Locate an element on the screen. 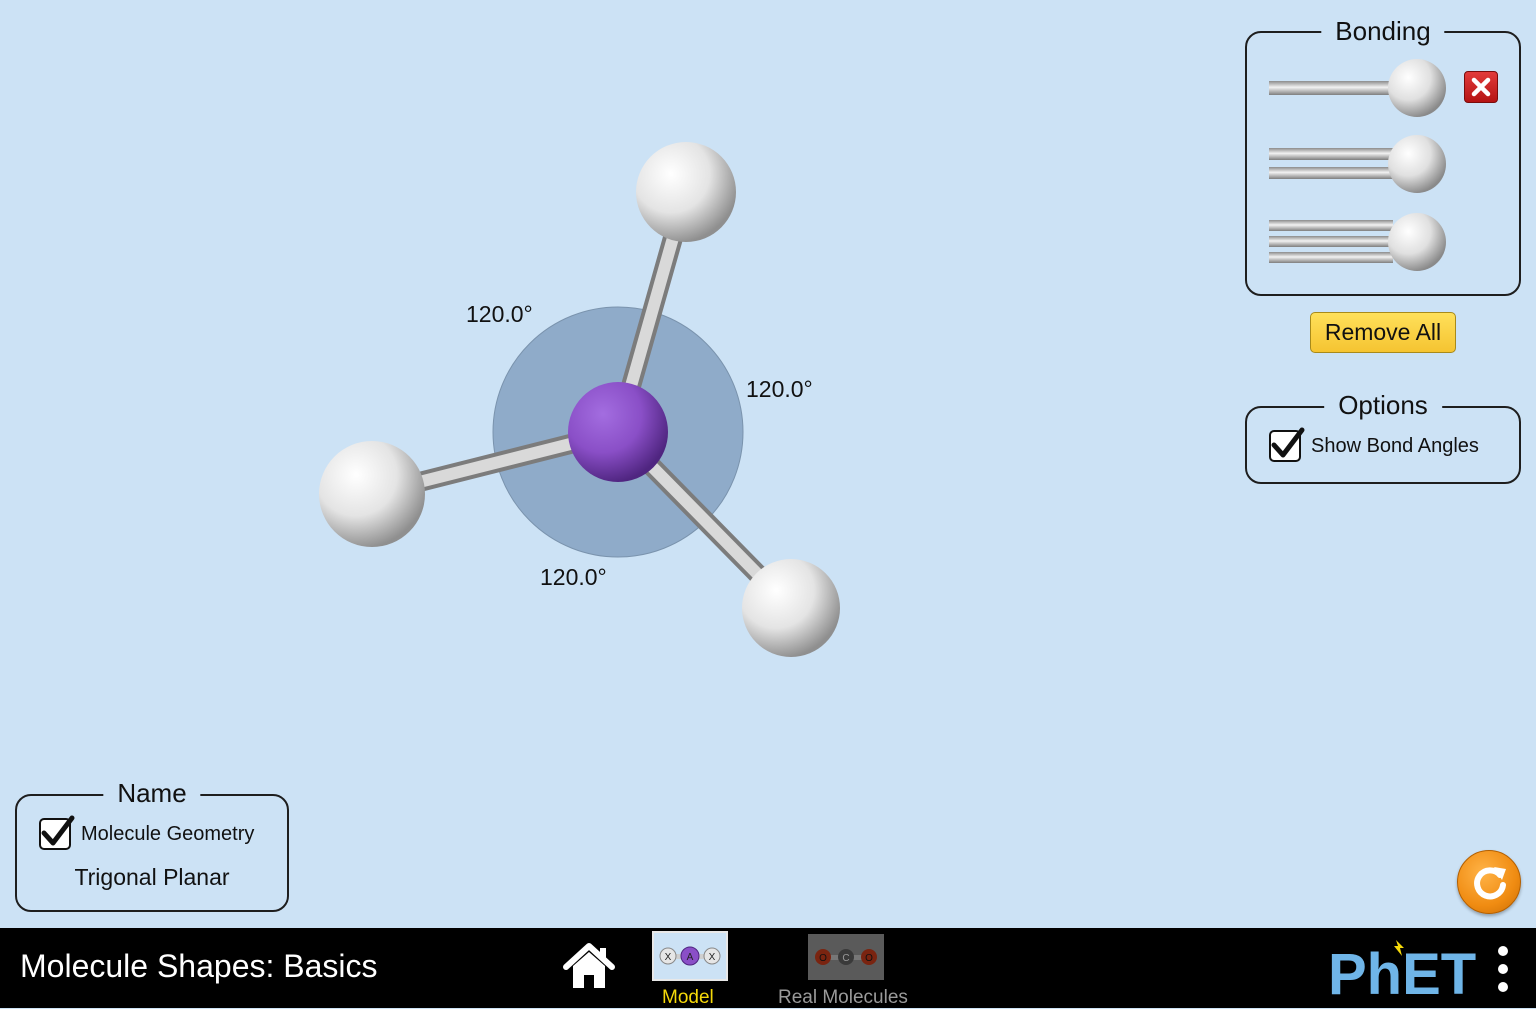 The width and height of the screenshot is (1536, 1009). geometry-name: Trigonal Planar is located at coordinates (152, 877).